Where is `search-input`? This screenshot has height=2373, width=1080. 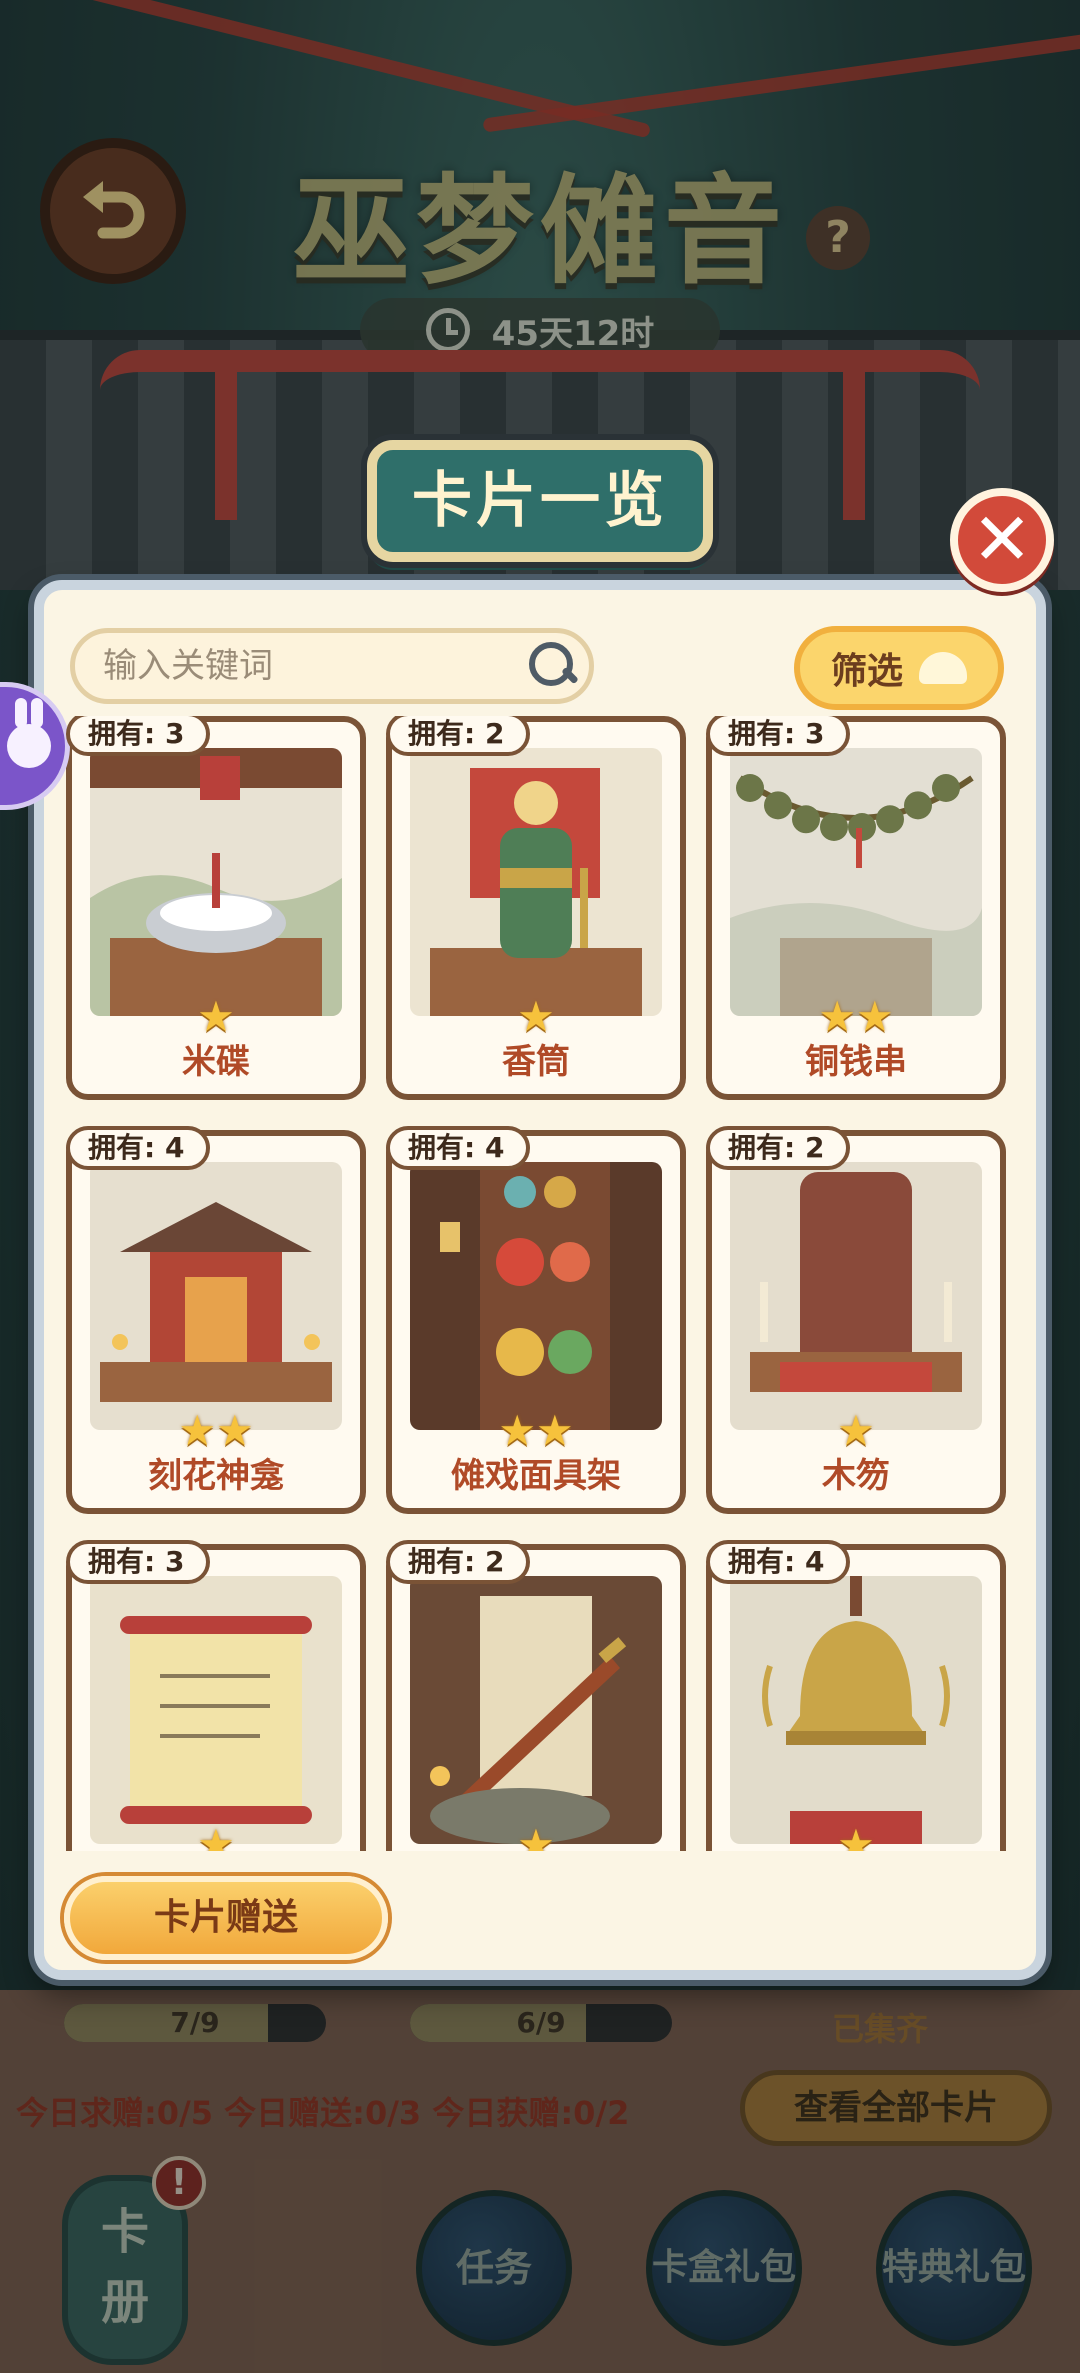 search-input is located at coordinates (315, 666).